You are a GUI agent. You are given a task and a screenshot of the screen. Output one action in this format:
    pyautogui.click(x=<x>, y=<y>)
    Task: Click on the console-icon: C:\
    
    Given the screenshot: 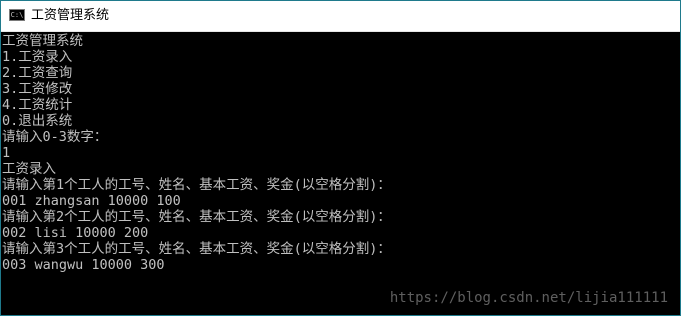 What is the action you would take?
    pyautogui.click(x=17, y=15)
    